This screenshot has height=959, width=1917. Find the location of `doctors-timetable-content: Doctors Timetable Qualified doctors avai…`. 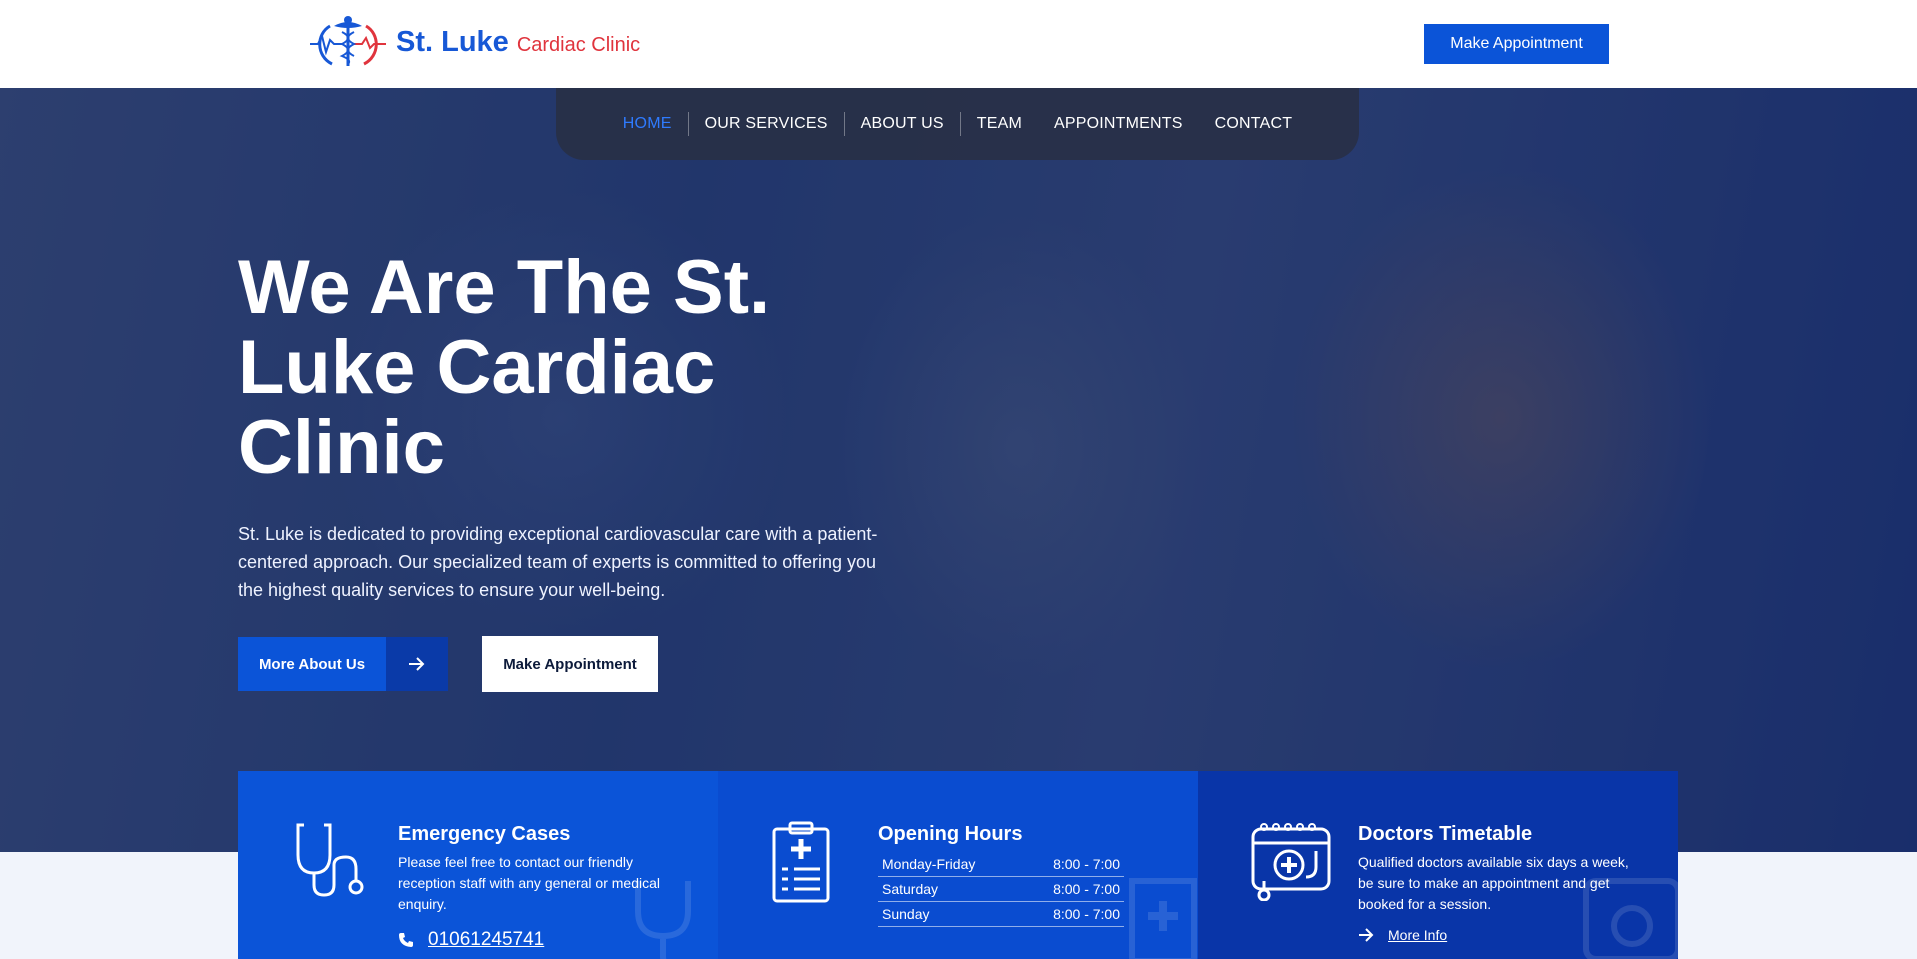

doctors-timetable-content: Doctors Timetable Qualified doctors avai… is located at coordinates (1503, 883).